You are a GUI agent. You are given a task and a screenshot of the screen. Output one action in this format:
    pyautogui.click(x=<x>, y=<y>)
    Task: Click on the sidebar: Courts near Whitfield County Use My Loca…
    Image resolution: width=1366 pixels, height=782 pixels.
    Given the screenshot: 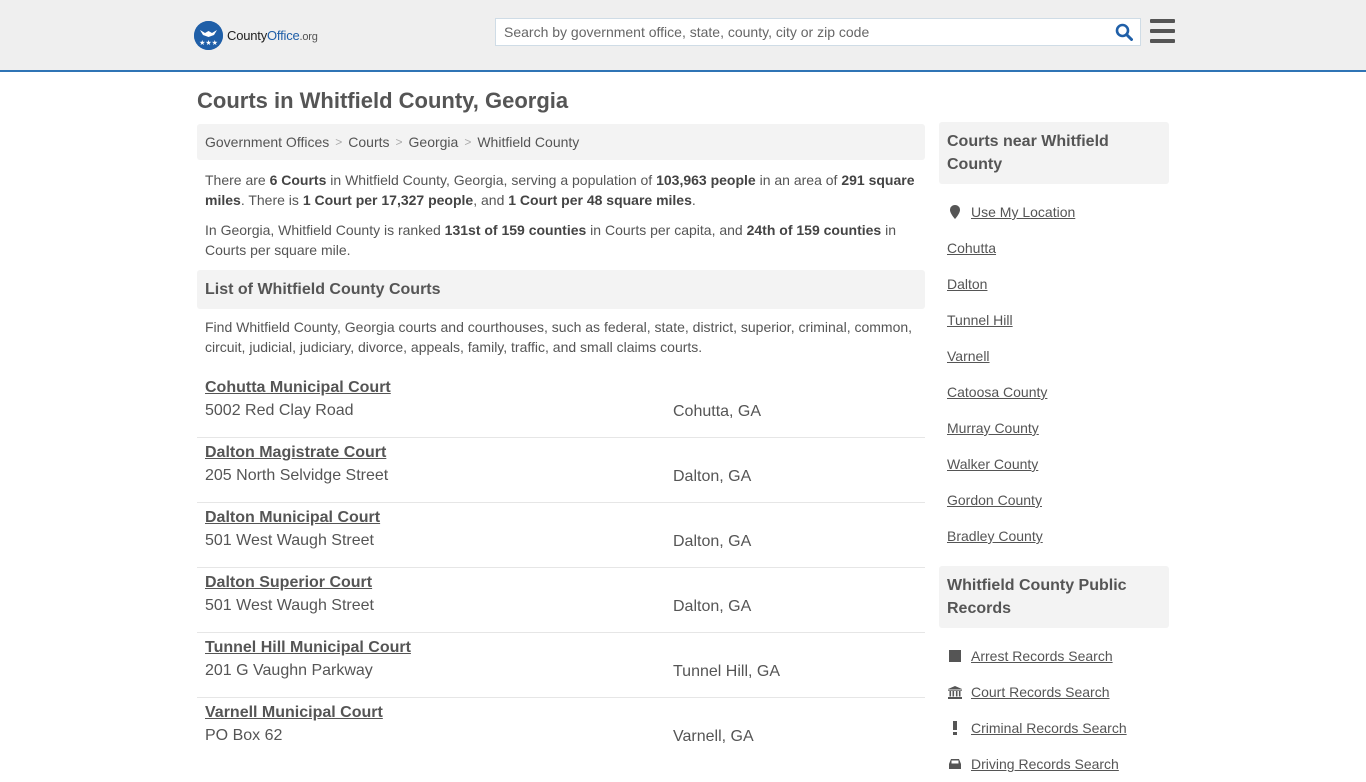 What is the action you would take?
    pyautogui.click(x=1054, y=452)
    